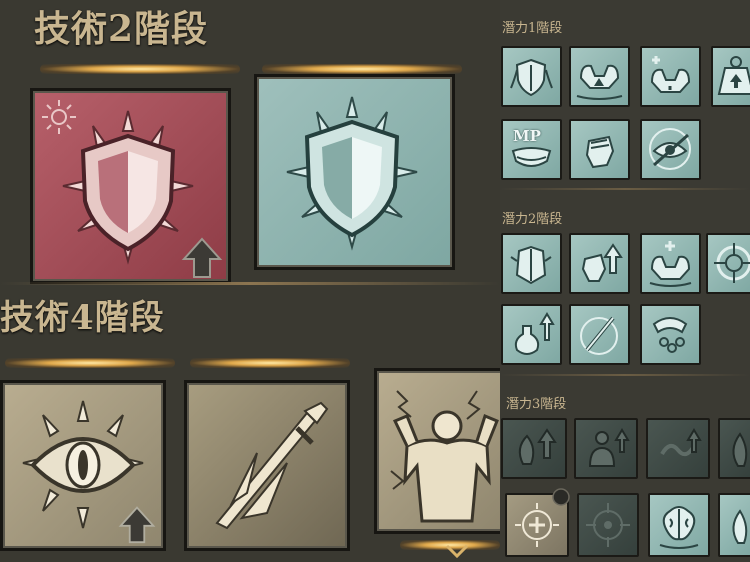 This screenshot has height=562, width=750. What do you see at coordinates (681, 442) in the screenshot?
I see `chain-dark-icon` at bounding box center [681, 442].